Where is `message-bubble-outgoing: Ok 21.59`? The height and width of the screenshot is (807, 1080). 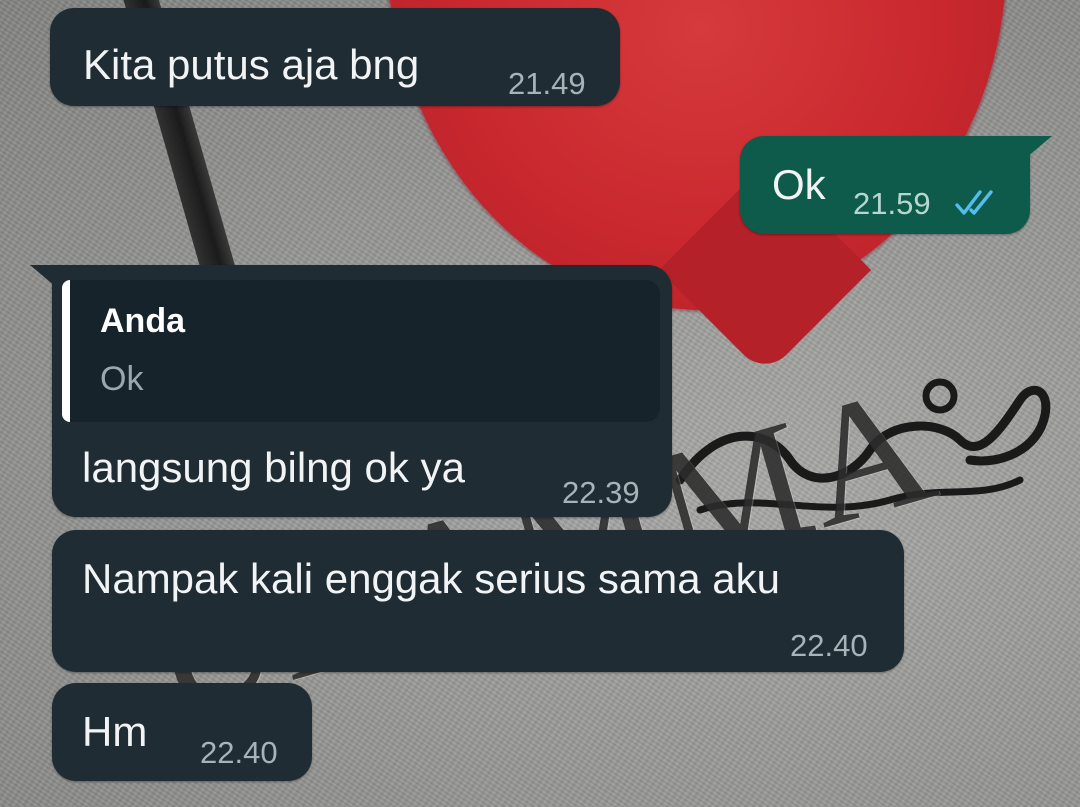 message-bubble-outgoing: Ok 21.59 is located at coordinates (896, 185).